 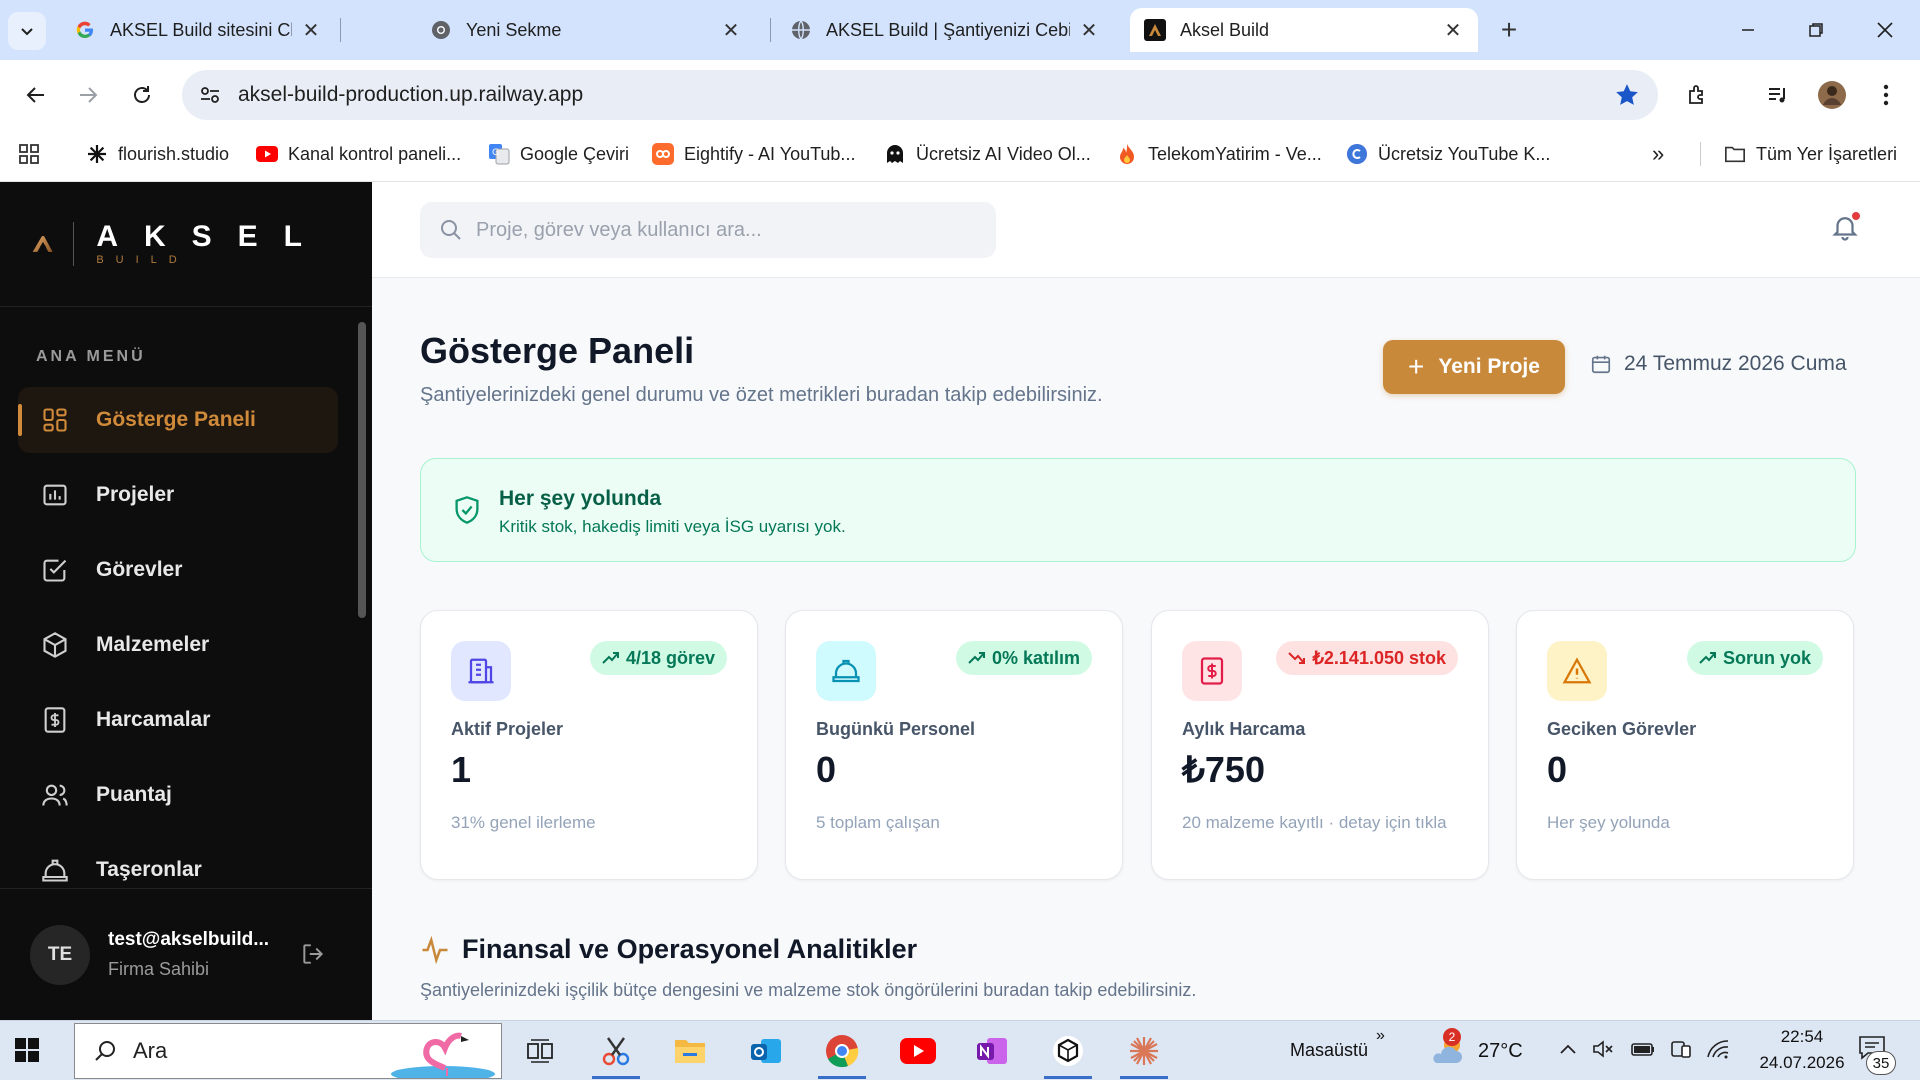 I want to click on back-button, so click(x=36, y=95).